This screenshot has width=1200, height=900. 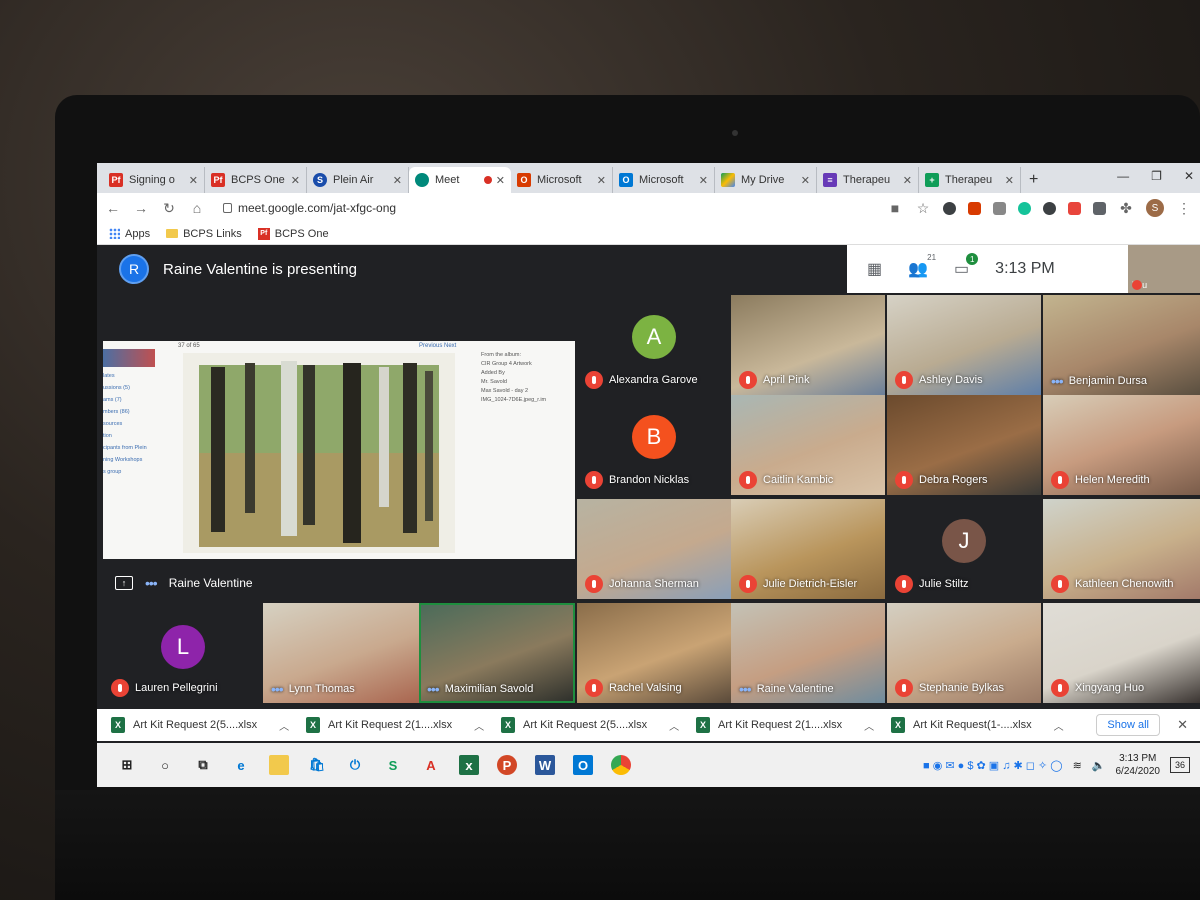 I want to click on puzzle-icon: ✤, so click(x=1126, y=208).